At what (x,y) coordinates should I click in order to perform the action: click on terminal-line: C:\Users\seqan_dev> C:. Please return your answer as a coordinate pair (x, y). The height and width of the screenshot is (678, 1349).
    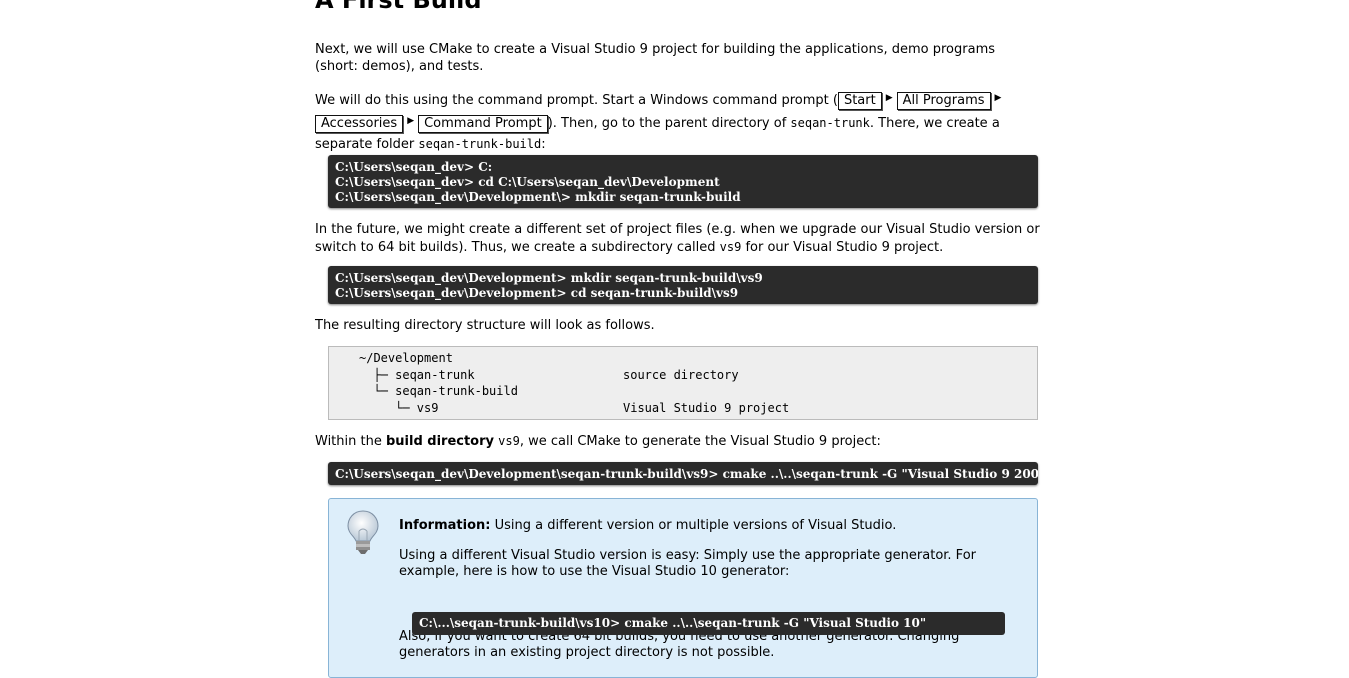
    Looking at the image, I should click on (414, 167).